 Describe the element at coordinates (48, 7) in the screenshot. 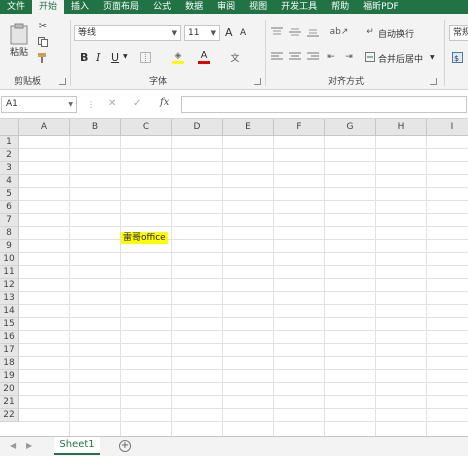

I see `ribbon-tab: 开始` at that location.